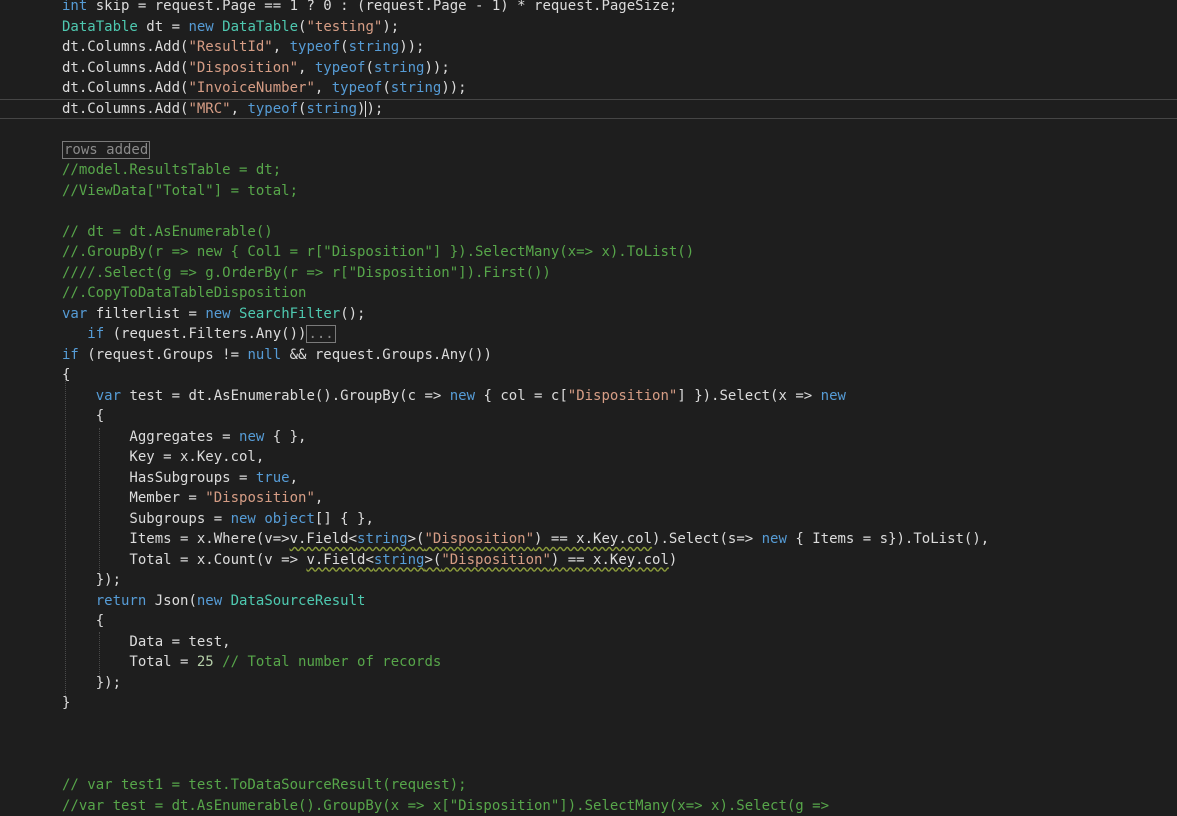 The width and height of the screenshot is (1177, 816). Describe the element at coordinates (106, 149) in the screenshot. I see `collapsed-region: rows added` at that location.